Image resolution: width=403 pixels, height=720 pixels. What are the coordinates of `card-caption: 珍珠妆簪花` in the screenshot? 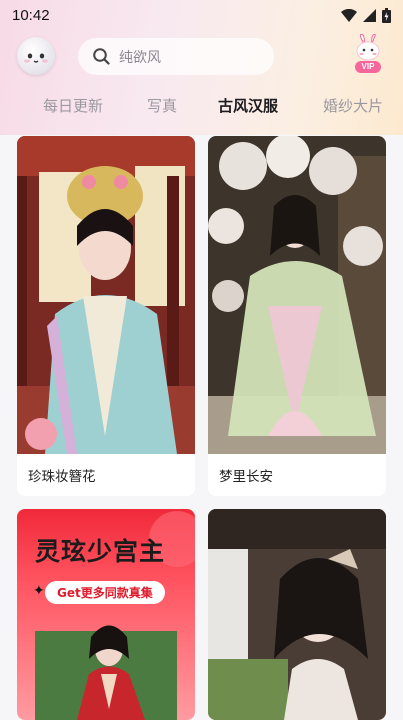 It's located at (62, 477).